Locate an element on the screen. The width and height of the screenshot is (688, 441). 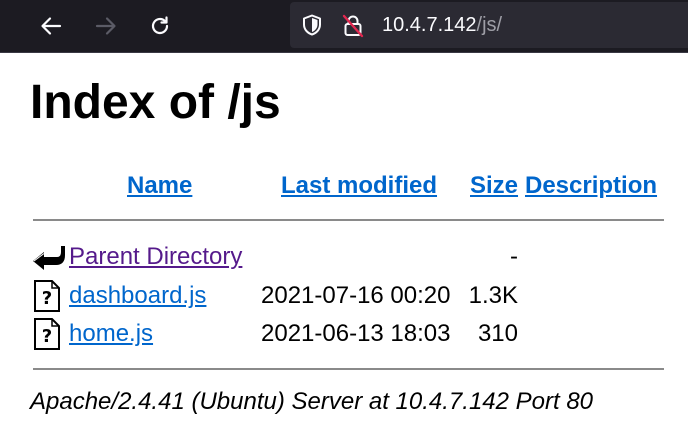
reload-button is located at coordinates (160, 26).